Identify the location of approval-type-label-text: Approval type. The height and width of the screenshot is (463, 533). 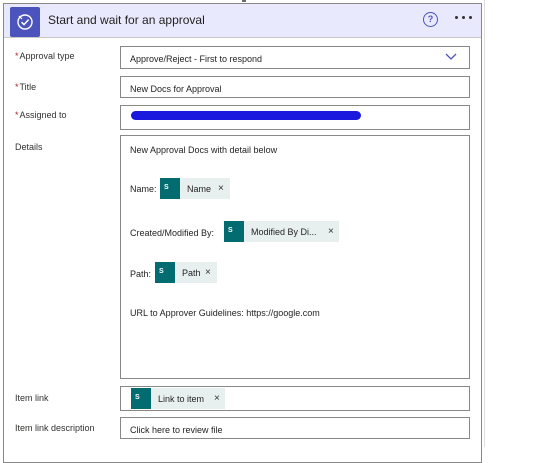
(47, 56).